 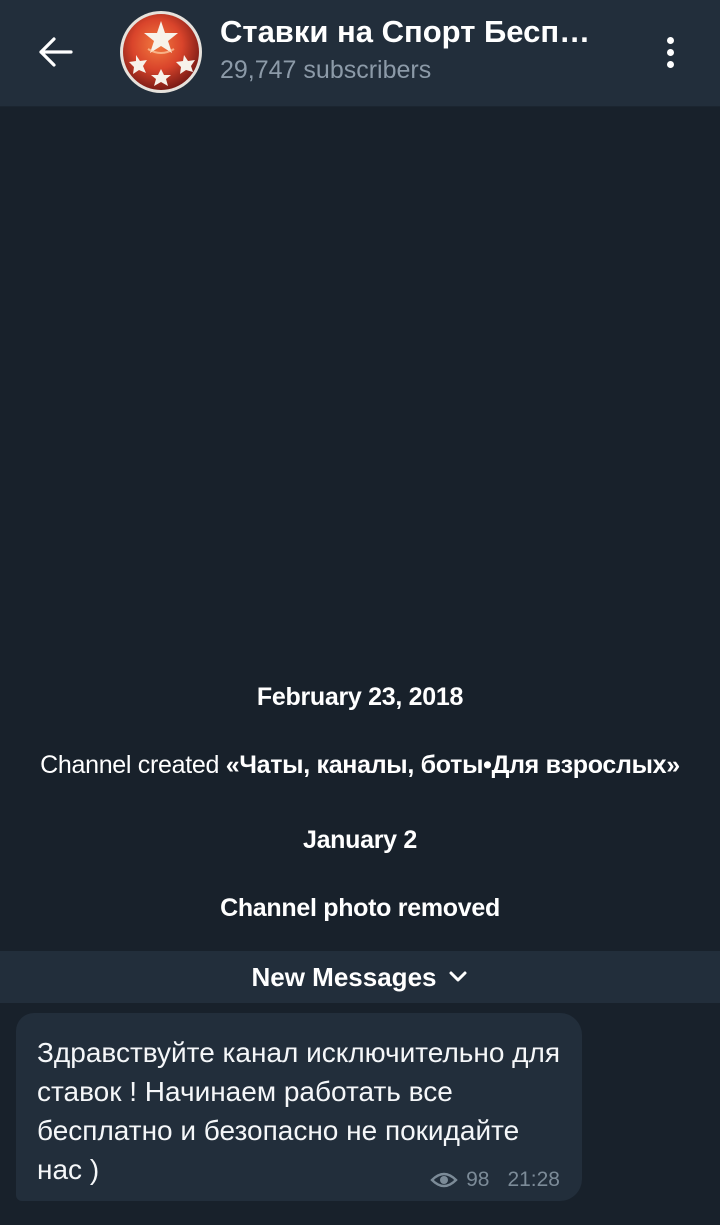 I want to click on back-button, so click(x=55, y=52).